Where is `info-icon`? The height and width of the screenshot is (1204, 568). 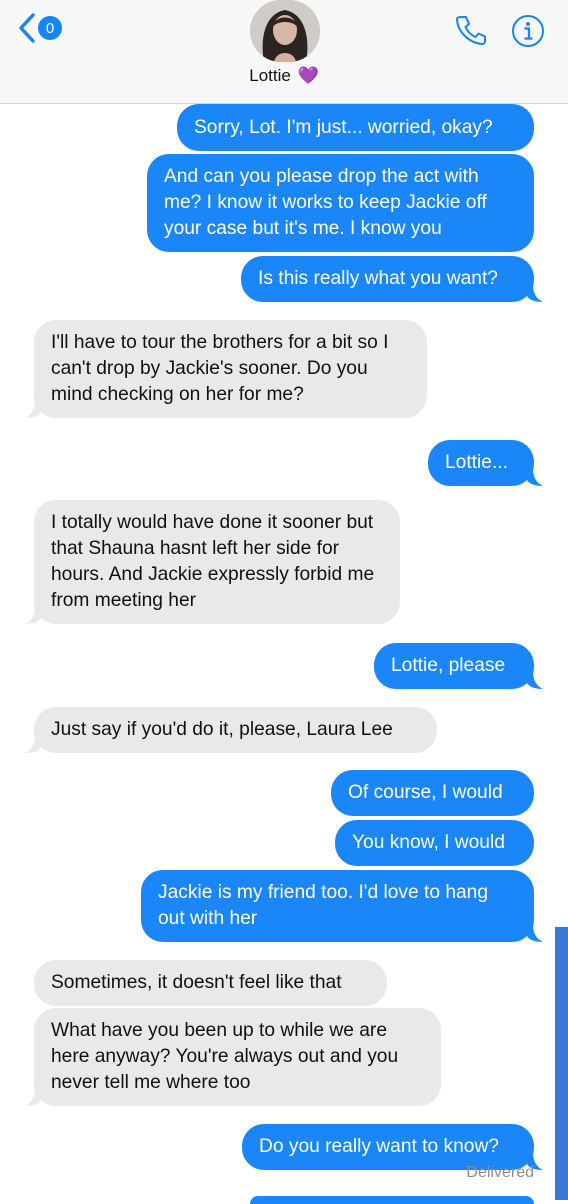 info-icon is located at coordinates (528, 31).